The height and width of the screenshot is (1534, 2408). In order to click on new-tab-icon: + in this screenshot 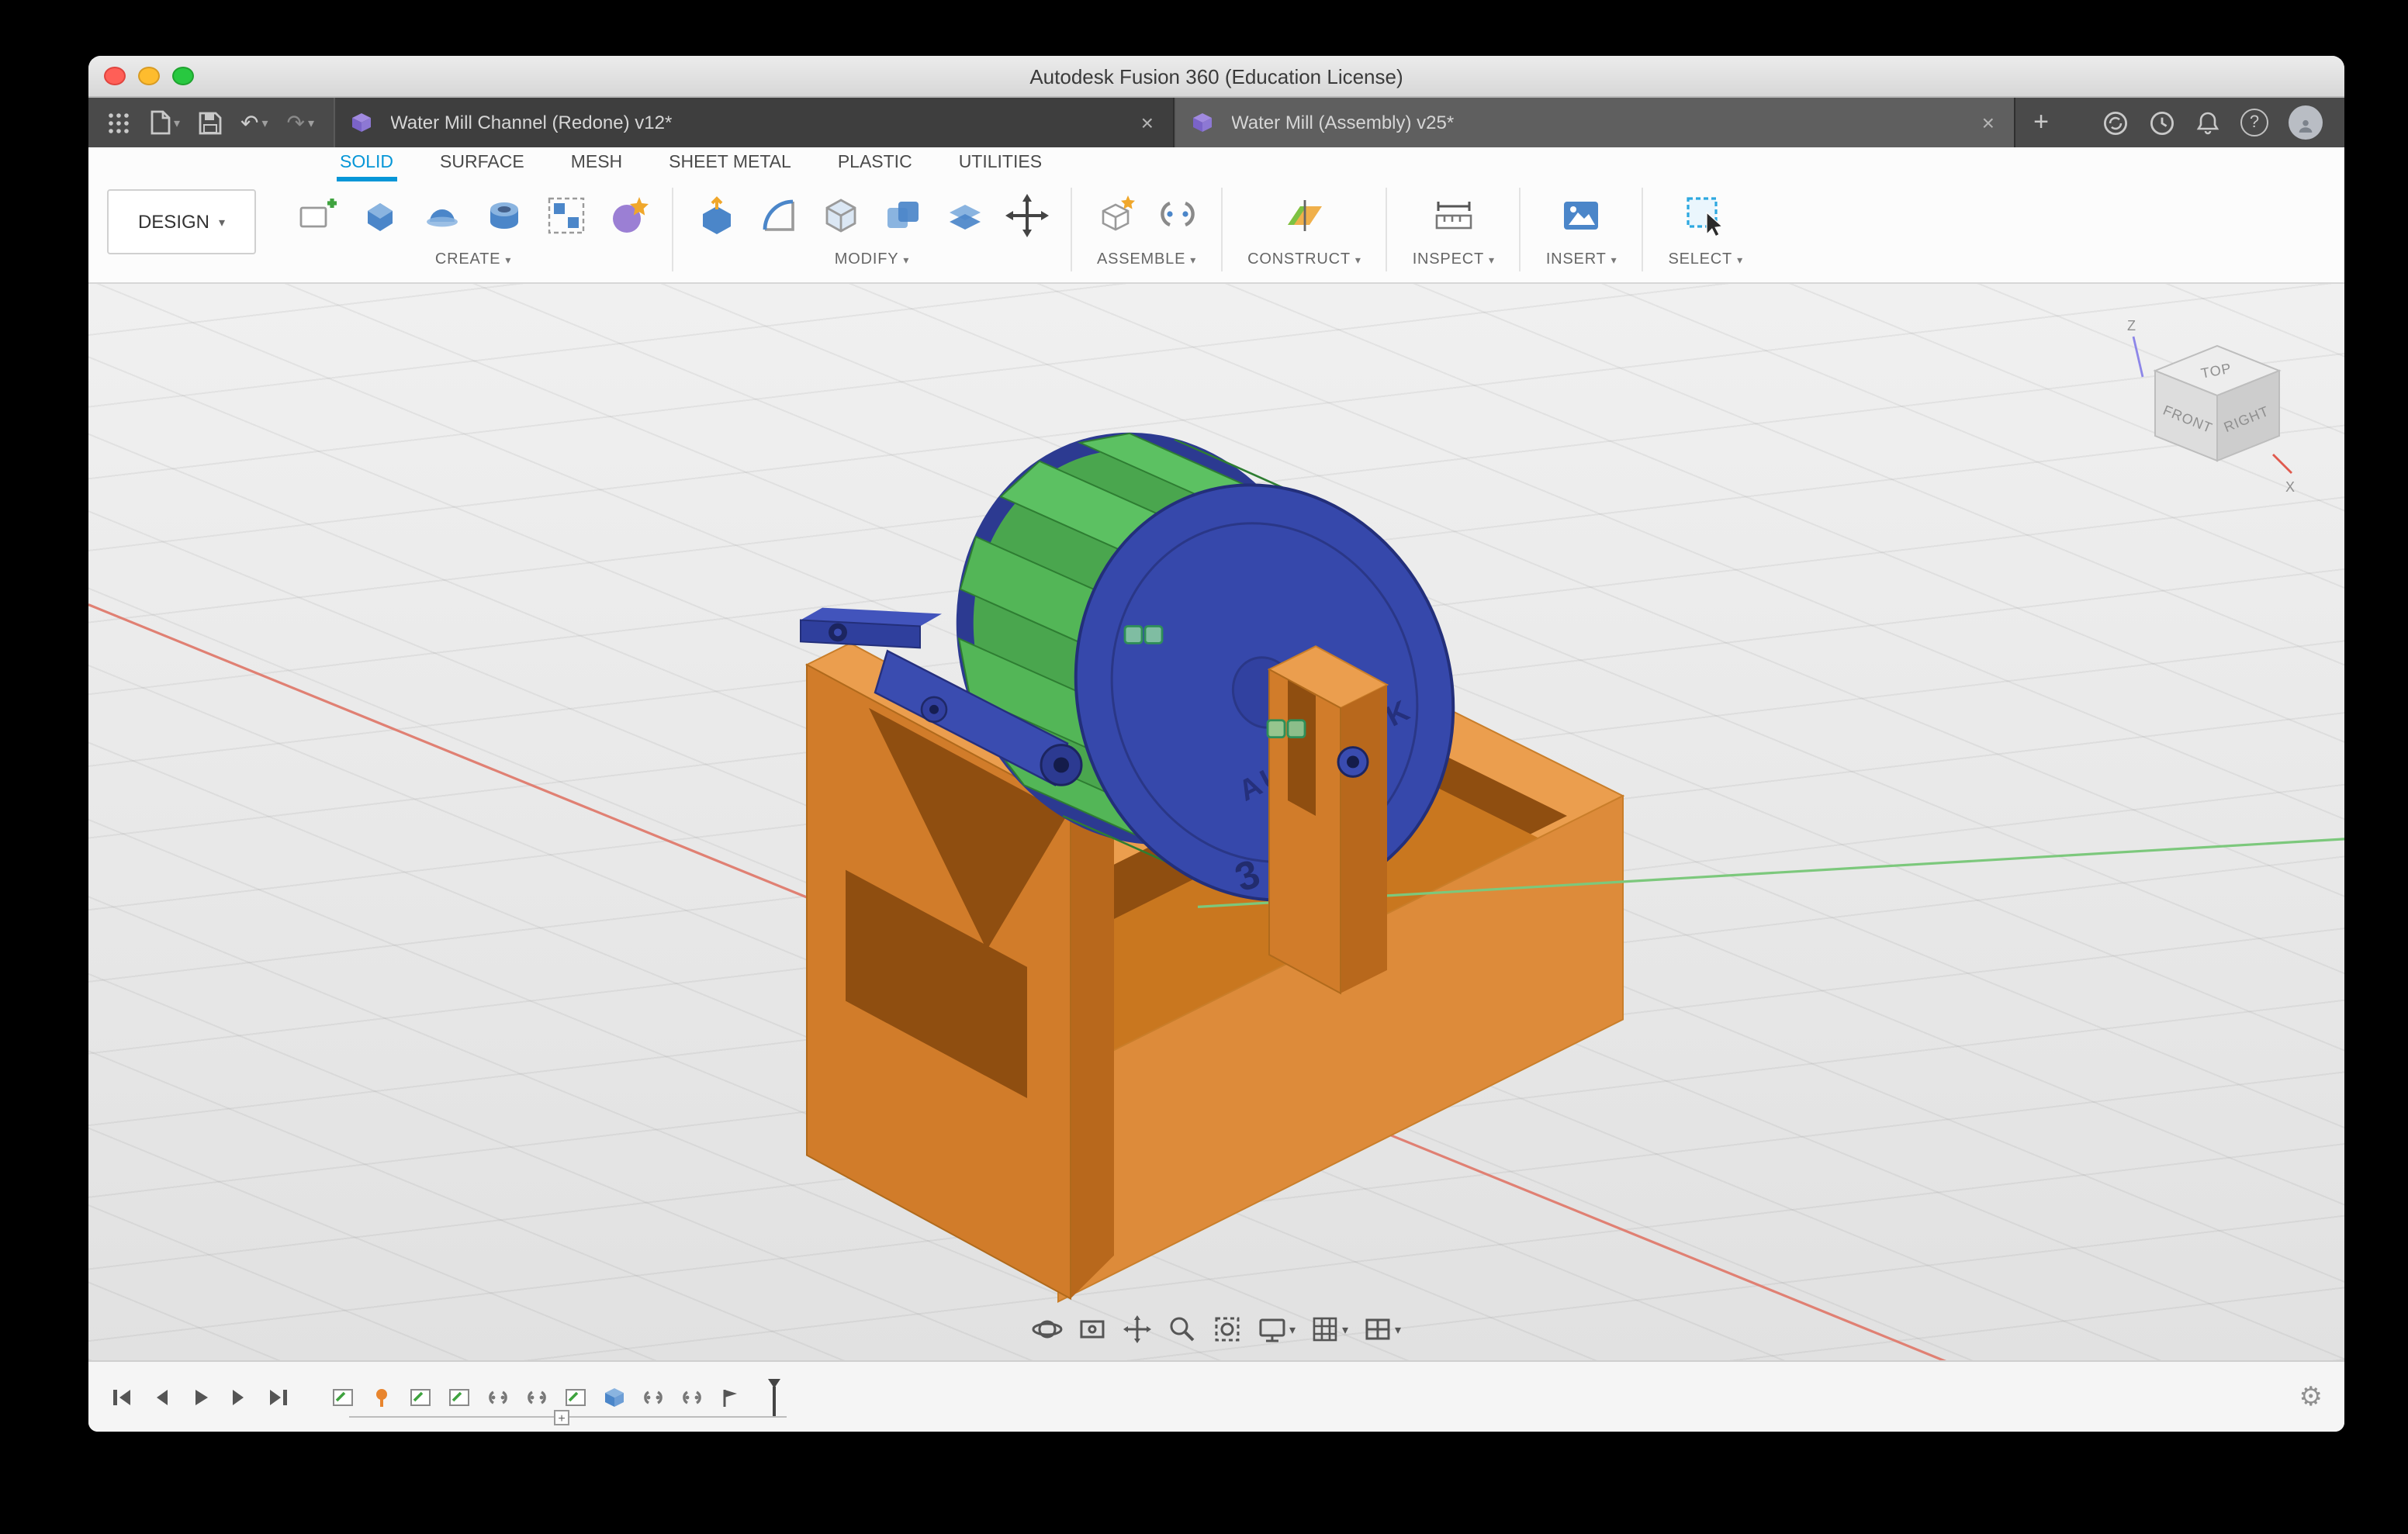, I will do `click(2041, 122)`.